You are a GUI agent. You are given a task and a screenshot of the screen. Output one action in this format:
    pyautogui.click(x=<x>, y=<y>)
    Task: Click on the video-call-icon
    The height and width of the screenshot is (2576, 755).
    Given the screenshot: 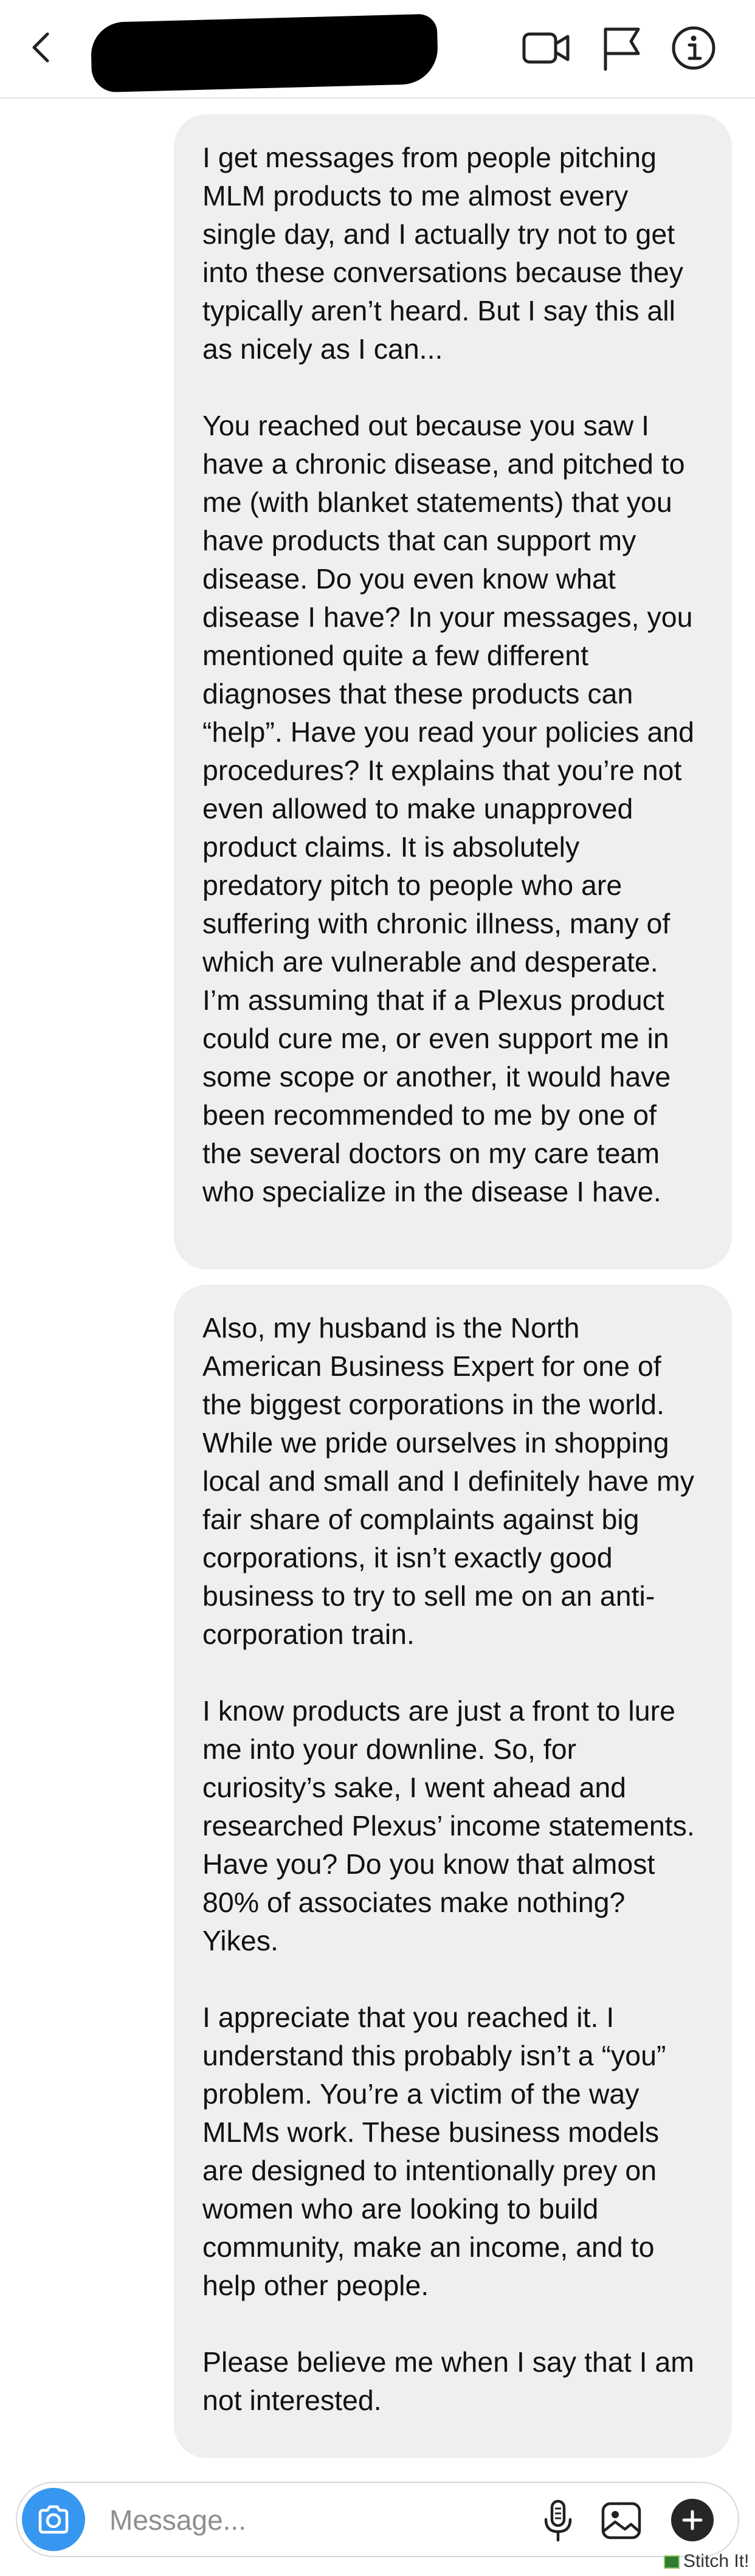 What is the action you would take?
    pyautogui.click(x=546, y=48)
    